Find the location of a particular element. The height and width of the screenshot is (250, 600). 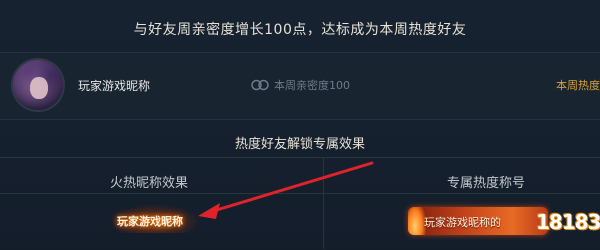

row-divider is located at coordinates (300, 193).